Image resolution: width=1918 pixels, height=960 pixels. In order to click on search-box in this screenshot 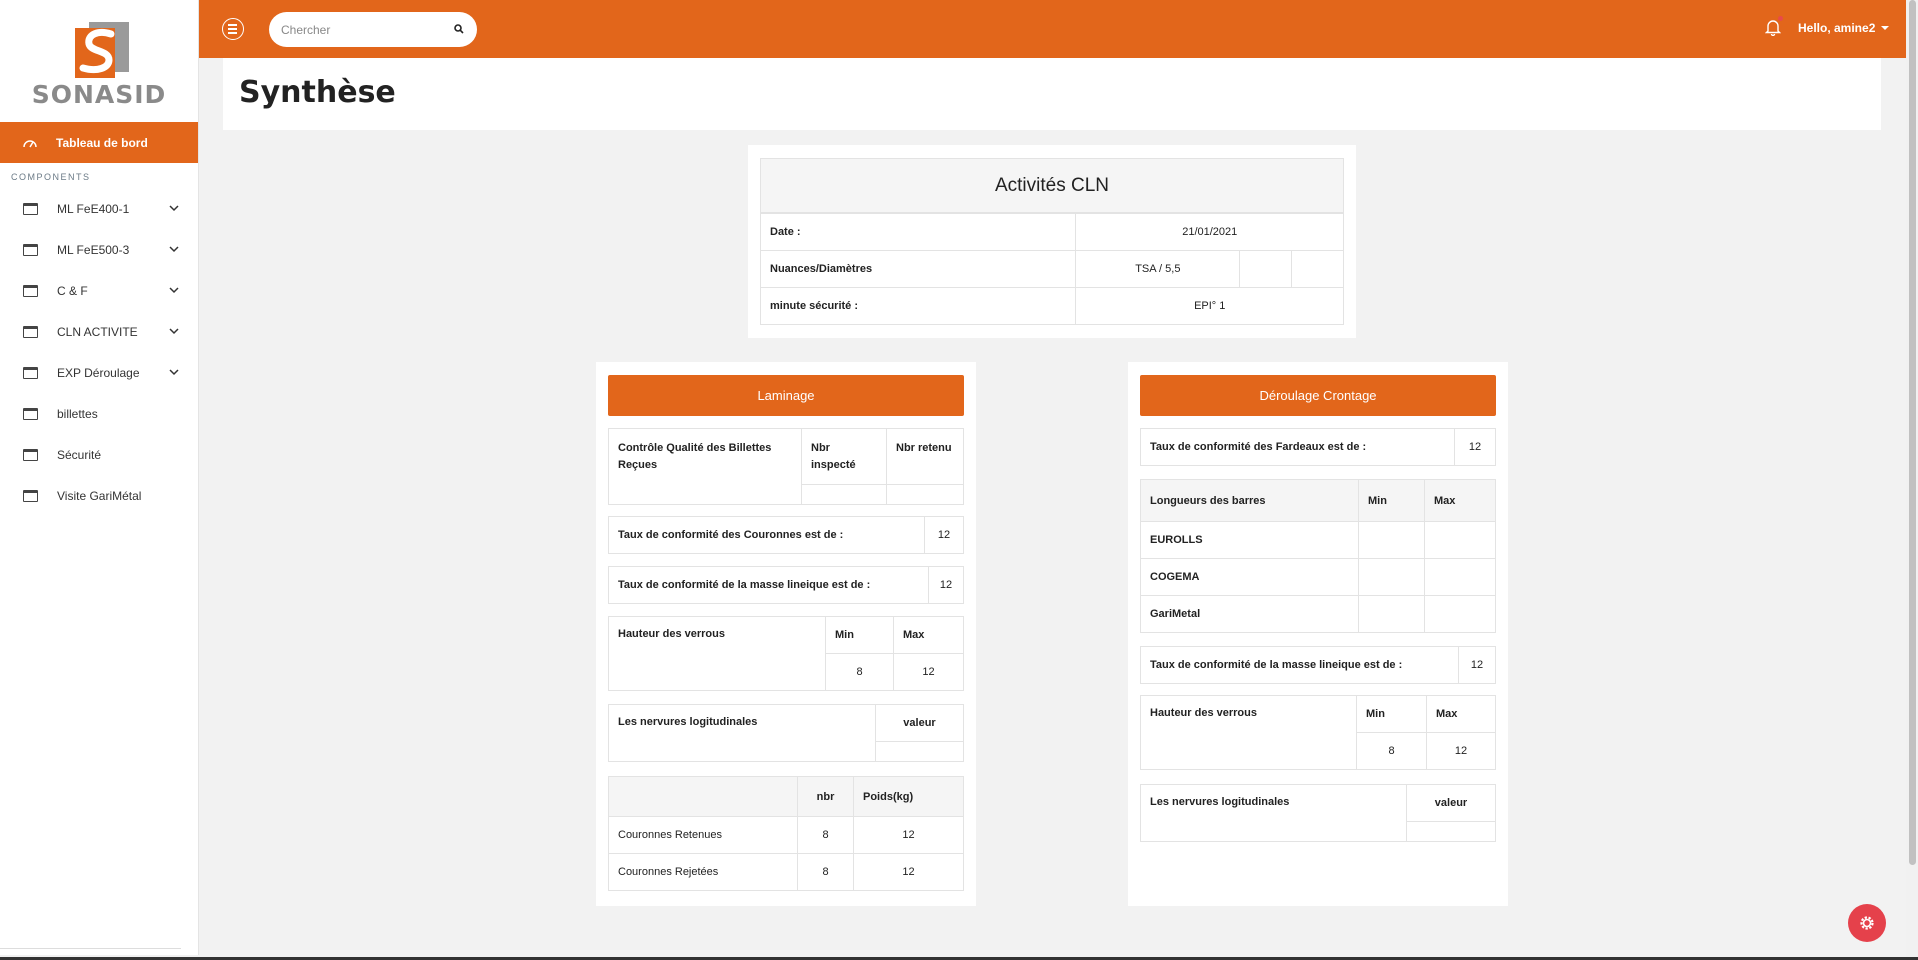, I will do `click(373, 29)`.